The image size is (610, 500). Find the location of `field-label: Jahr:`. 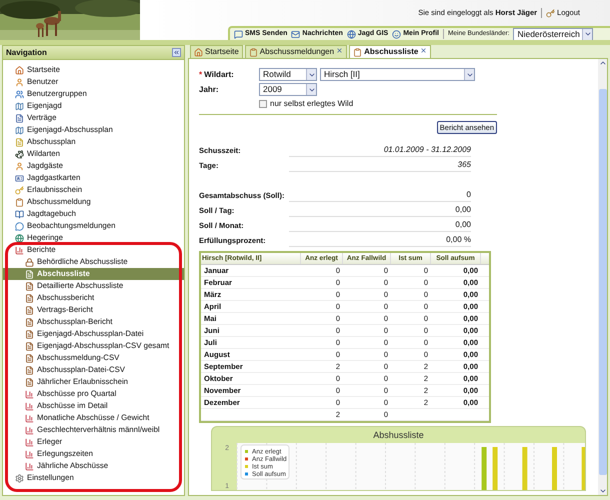

field-label: Jahr: is located at coordinates (209, 90).